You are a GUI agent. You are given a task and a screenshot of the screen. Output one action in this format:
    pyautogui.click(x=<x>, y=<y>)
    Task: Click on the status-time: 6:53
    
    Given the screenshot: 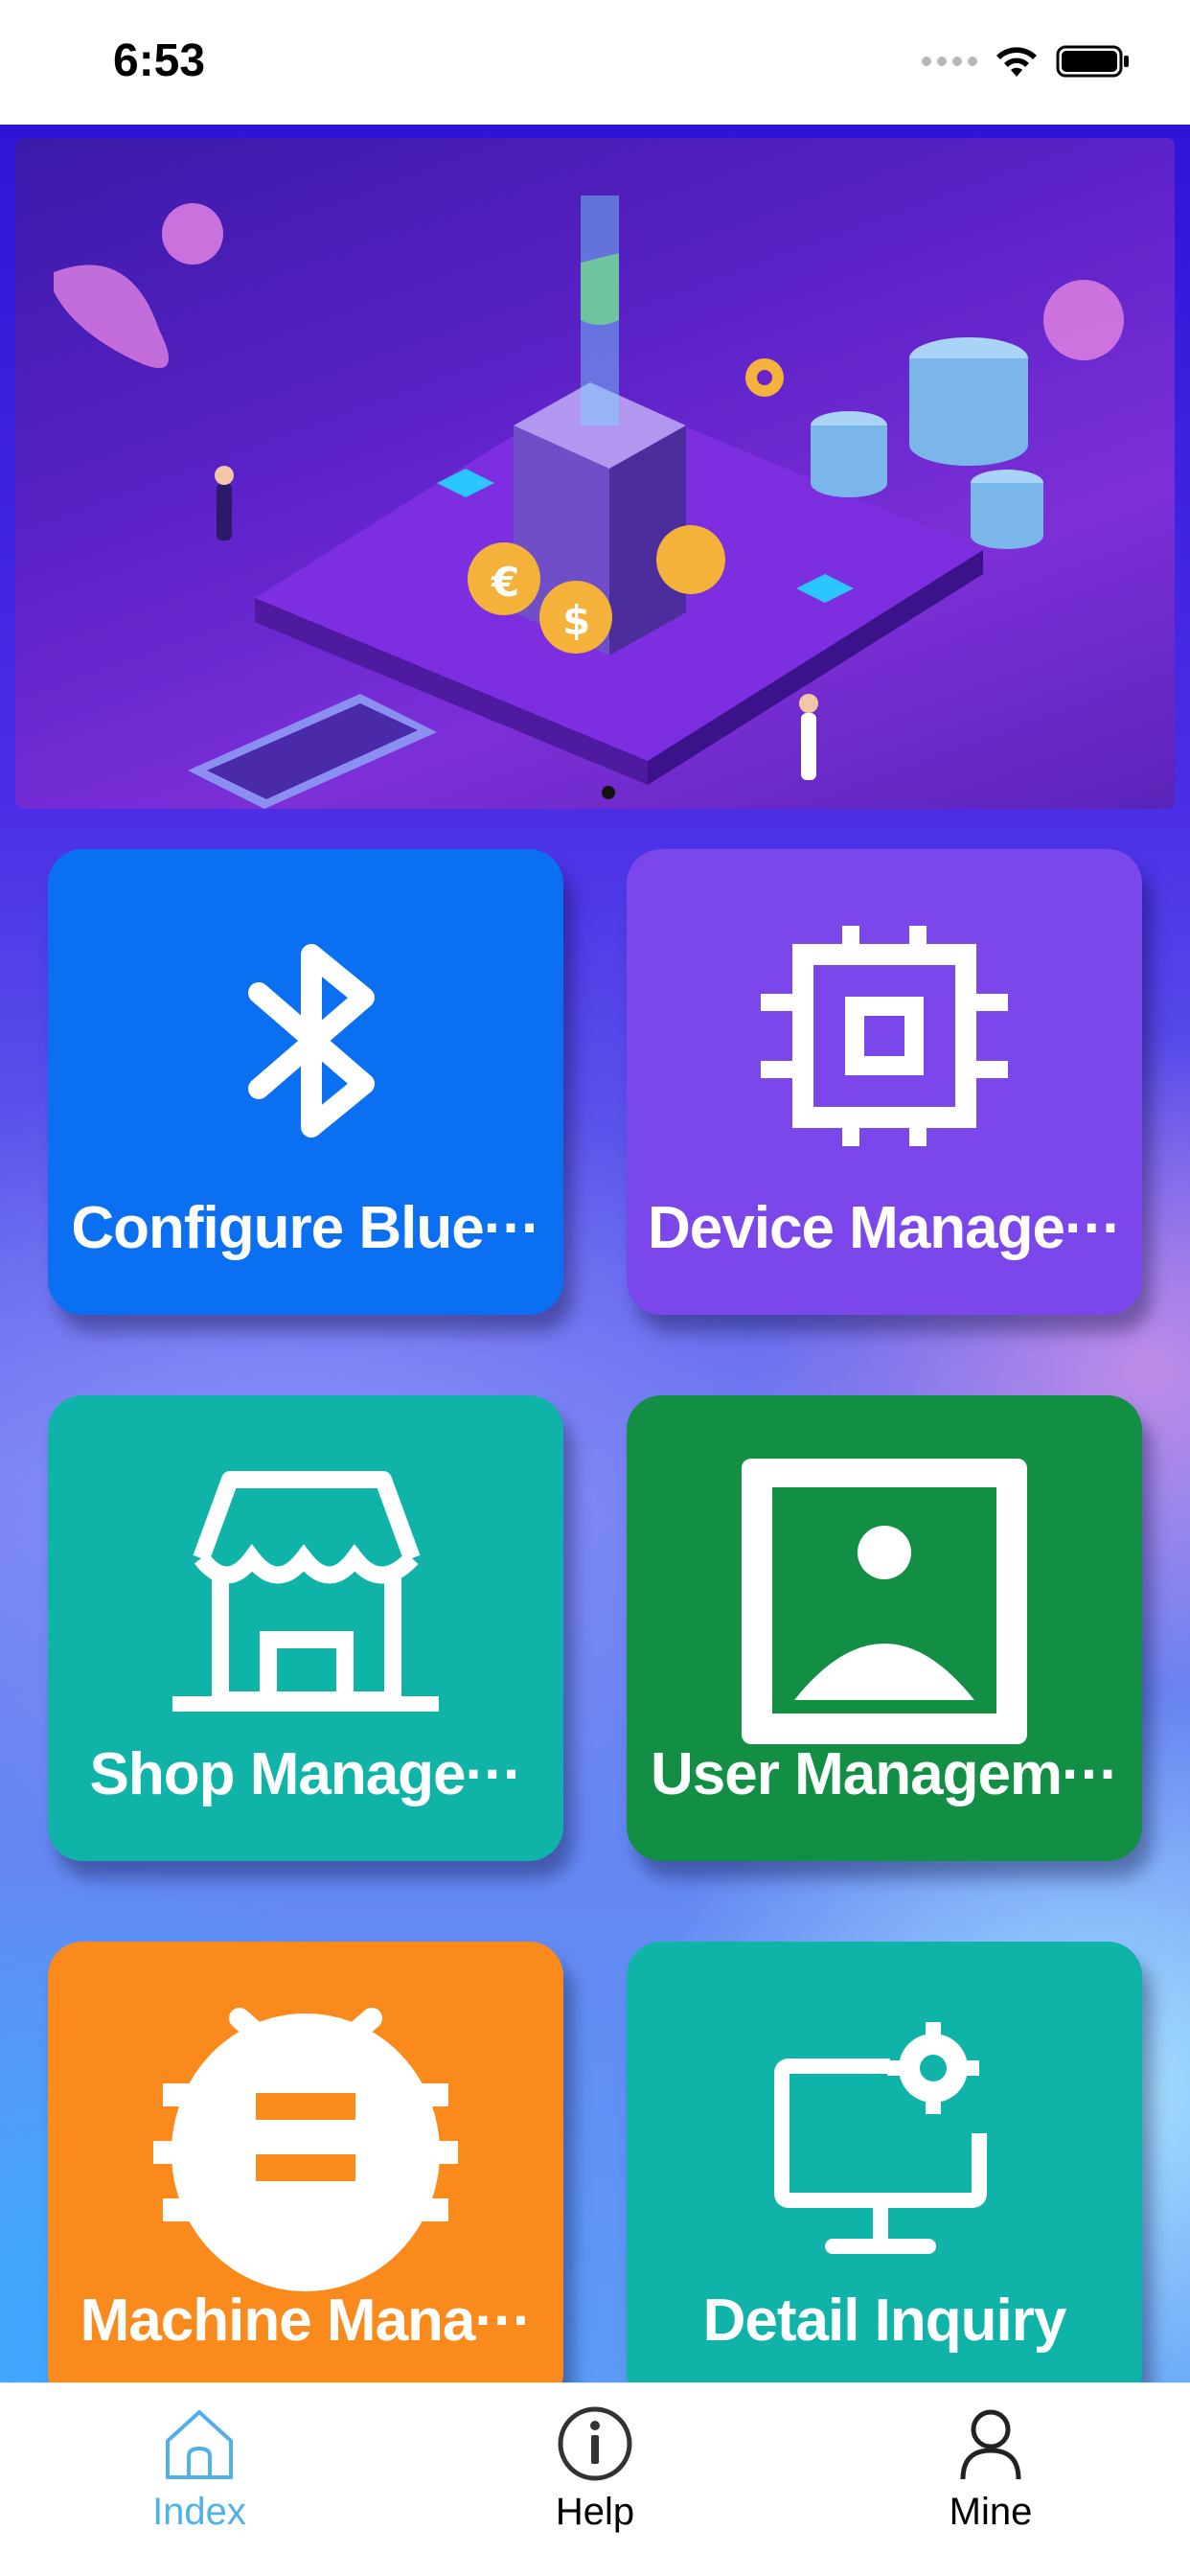 What is the action you would take?
    pyautogui.click(x=159, y=60)
    